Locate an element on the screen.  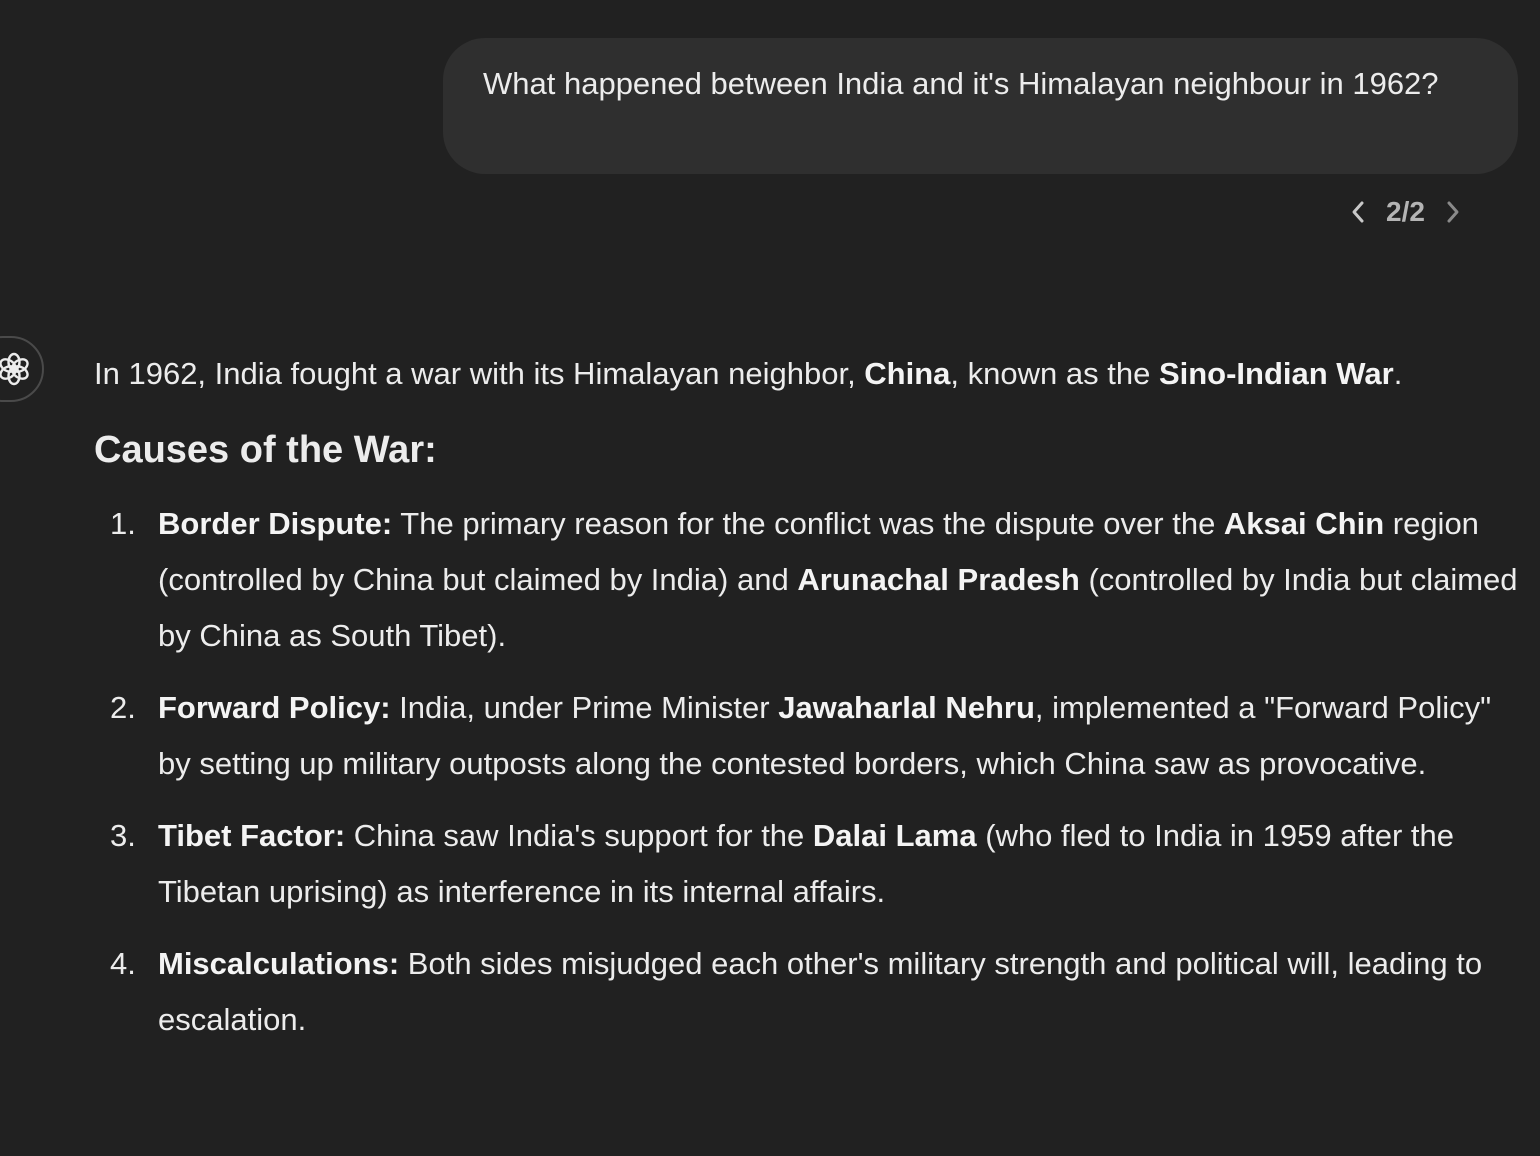
item-bold: Jawaharlal Nehru is located at coordinates (906, 707).